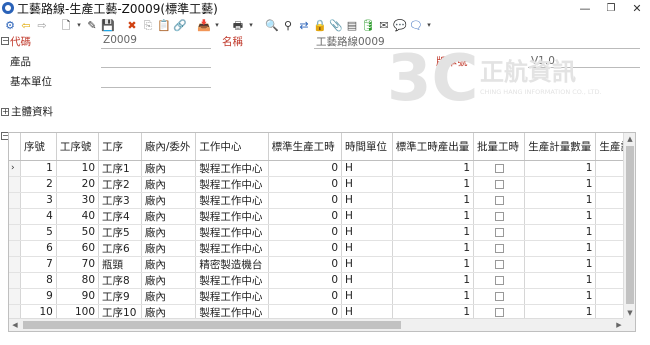  Describe the element at coordinates (15, 325) in the screenshot. I see `scroll-left-arrow-icon: ◀` at that location.